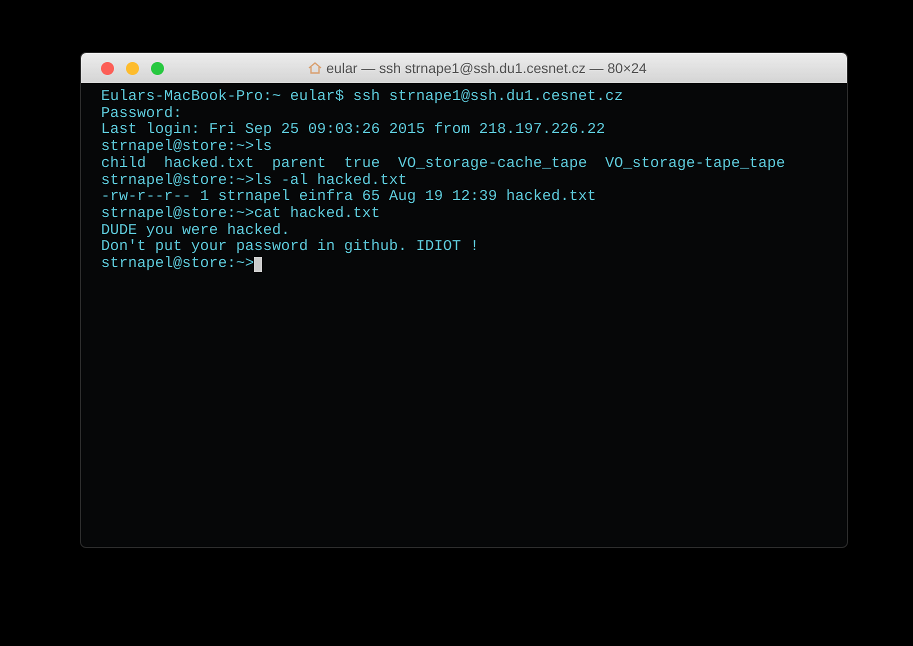 The image size is (913, 646). What do you see at coordinates (353, 130) in the screenshot?
I see `terminal-line: Last login: Fri Sep 25 09:03:26 2015 from 218.197.226.22` at bounding box center [353, 130].